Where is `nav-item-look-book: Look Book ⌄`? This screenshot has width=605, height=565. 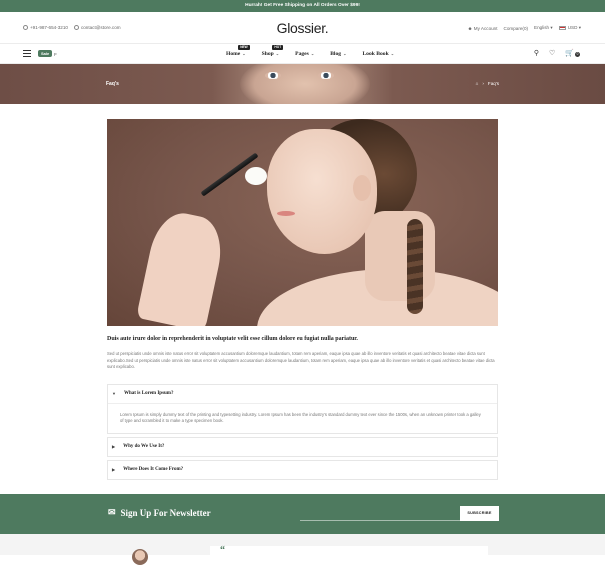 nav-item-look-book: Look Book ⌄ is located at coordinates (378, 54).